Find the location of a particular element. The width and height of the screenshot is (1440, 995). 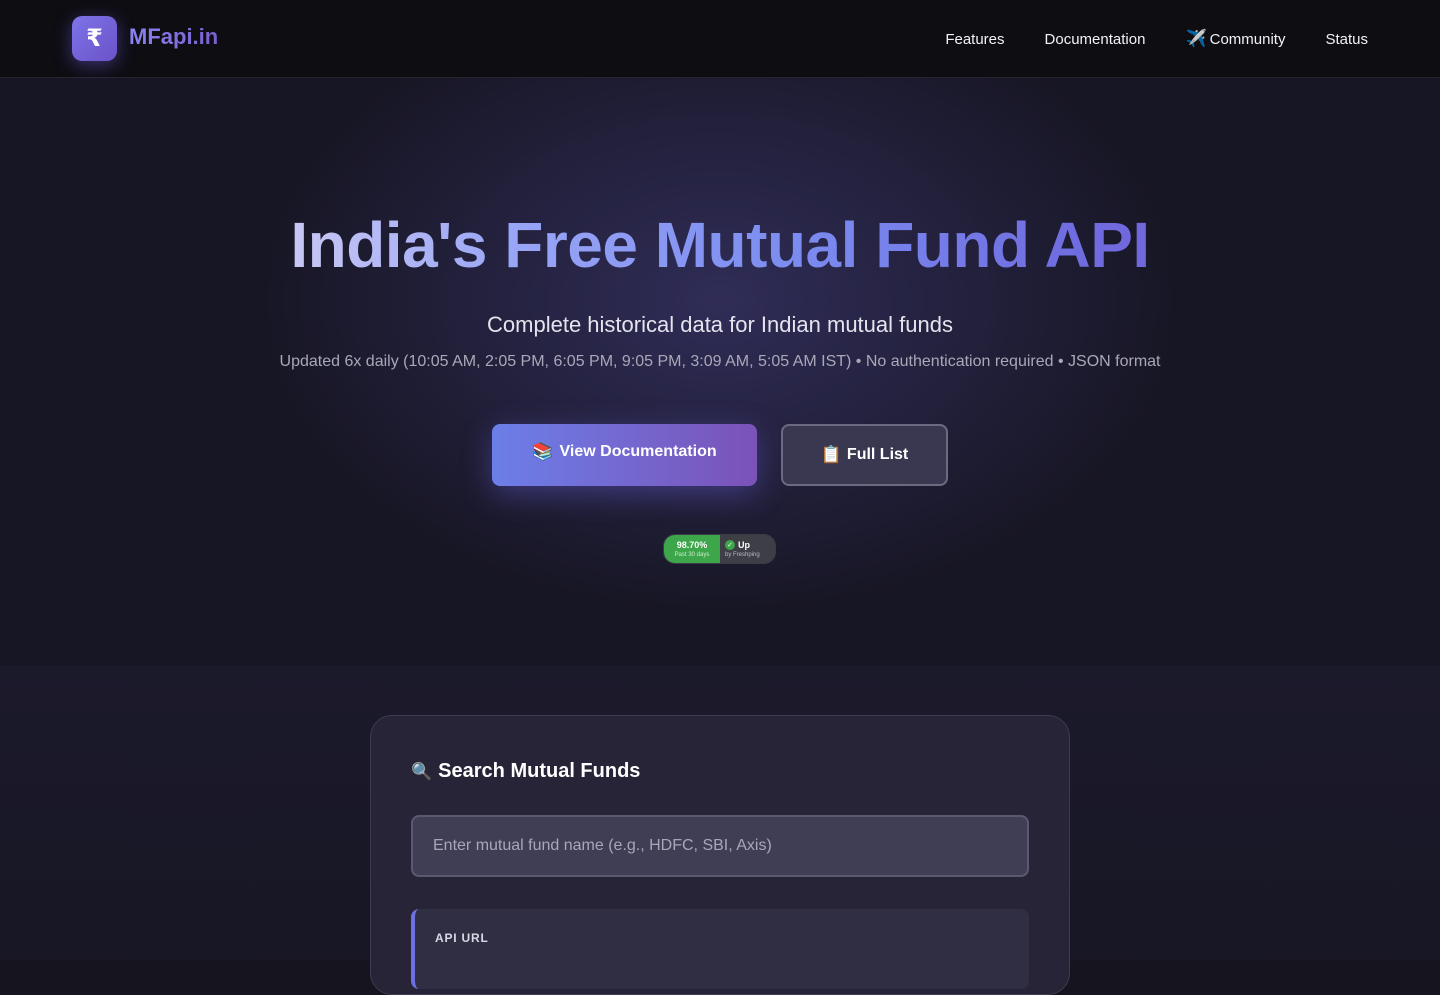

logo-rupee-icon: ₹ is located at coordinates (94, 38).